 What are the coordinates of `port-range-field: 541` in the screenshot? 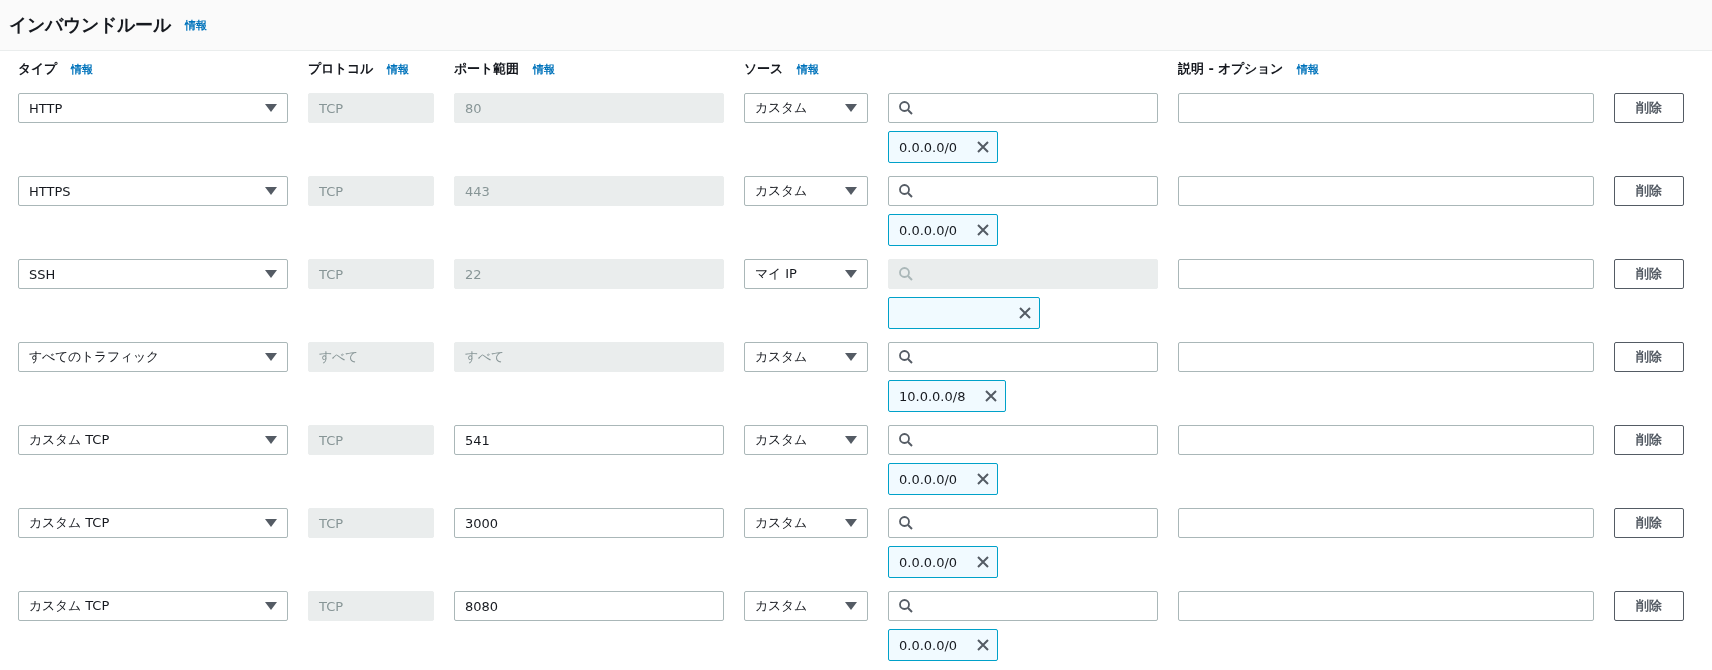 It's located at (589, 440).